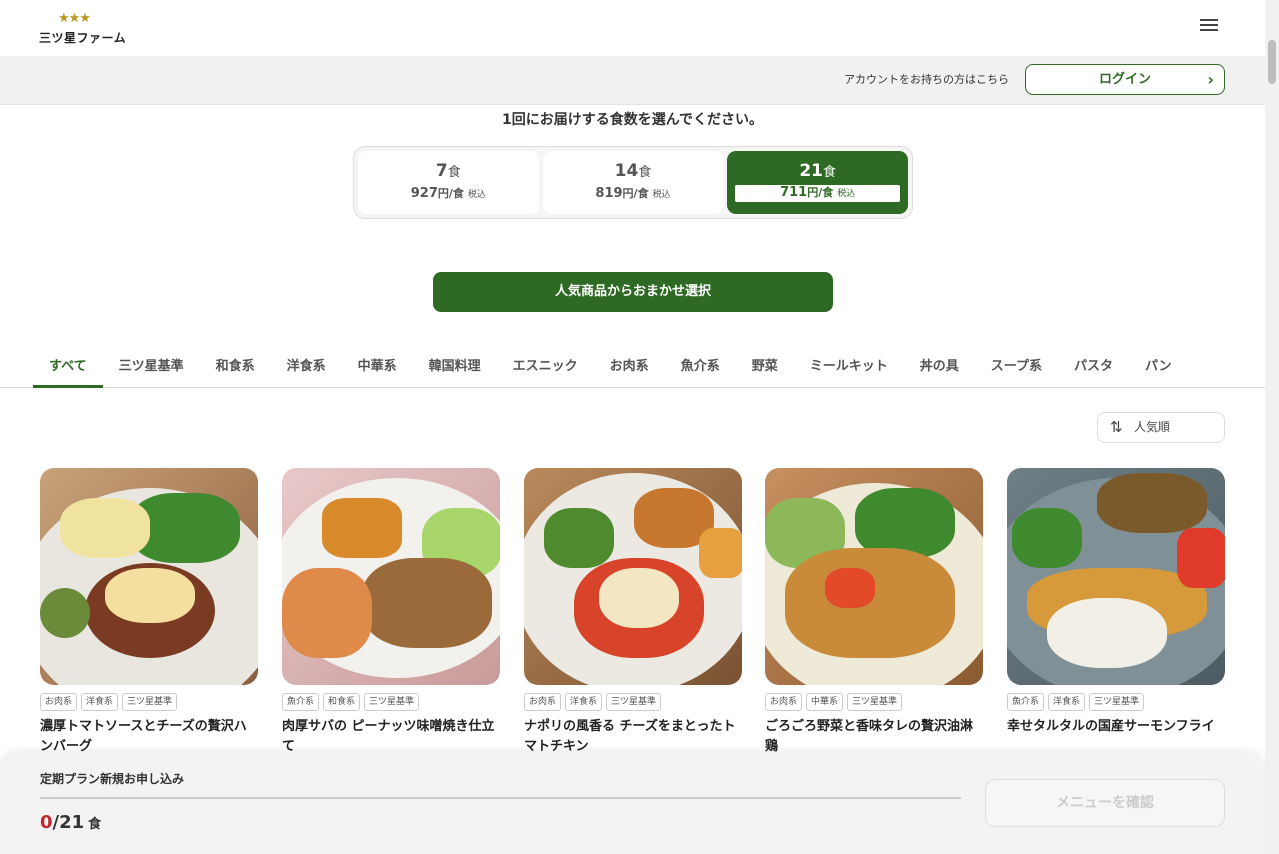 Image resolution: width=1279 pixels, height=854 pixels. I want to click on plan-option-21: 21食 711円/食 税込, so click(818, 182).